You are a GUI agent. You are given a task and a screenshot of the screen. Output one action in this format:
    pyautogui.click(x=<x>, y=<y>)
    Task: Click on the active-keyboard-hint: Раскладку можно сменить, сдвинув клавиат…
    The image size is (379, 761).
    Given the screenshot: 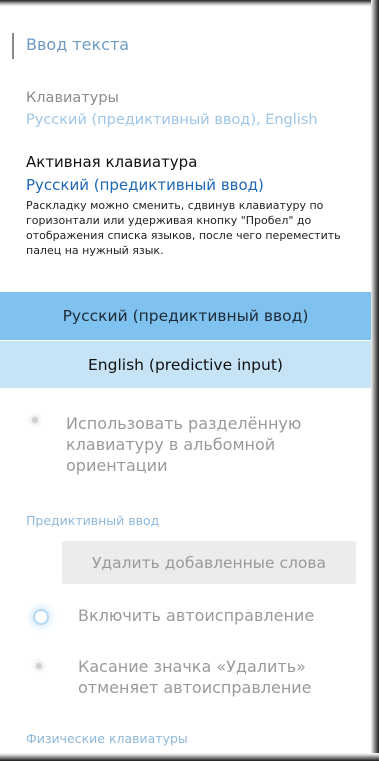 What is the action you would take?
    pyautogui.click(x=183, y=228)
    